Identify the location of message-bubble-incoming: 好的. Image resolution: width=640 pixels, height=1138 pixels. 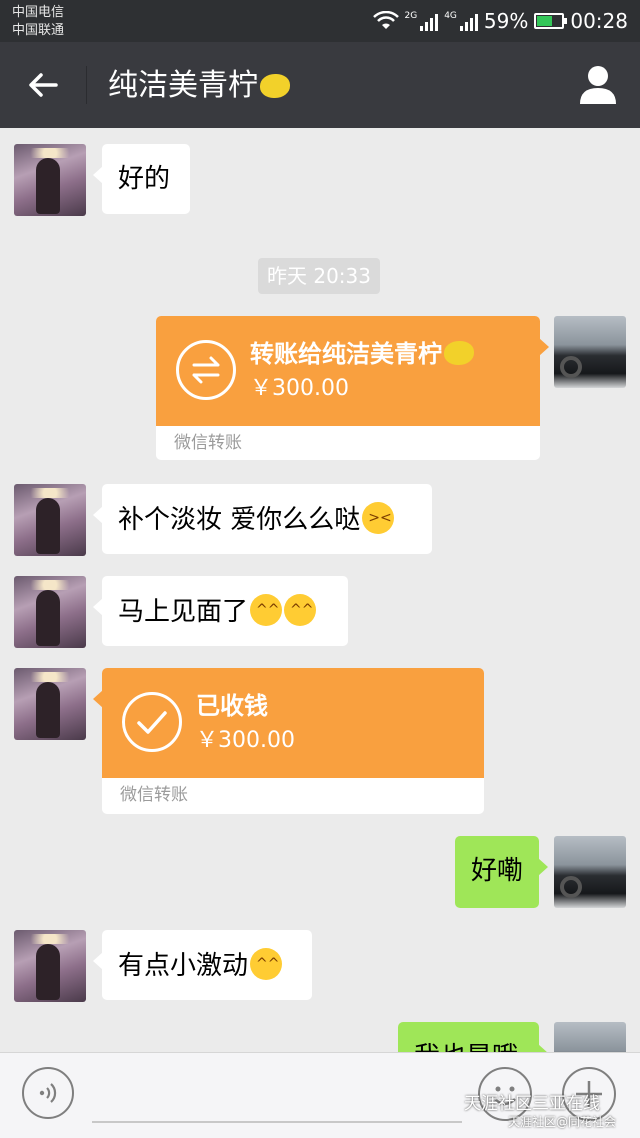
(141, 179).